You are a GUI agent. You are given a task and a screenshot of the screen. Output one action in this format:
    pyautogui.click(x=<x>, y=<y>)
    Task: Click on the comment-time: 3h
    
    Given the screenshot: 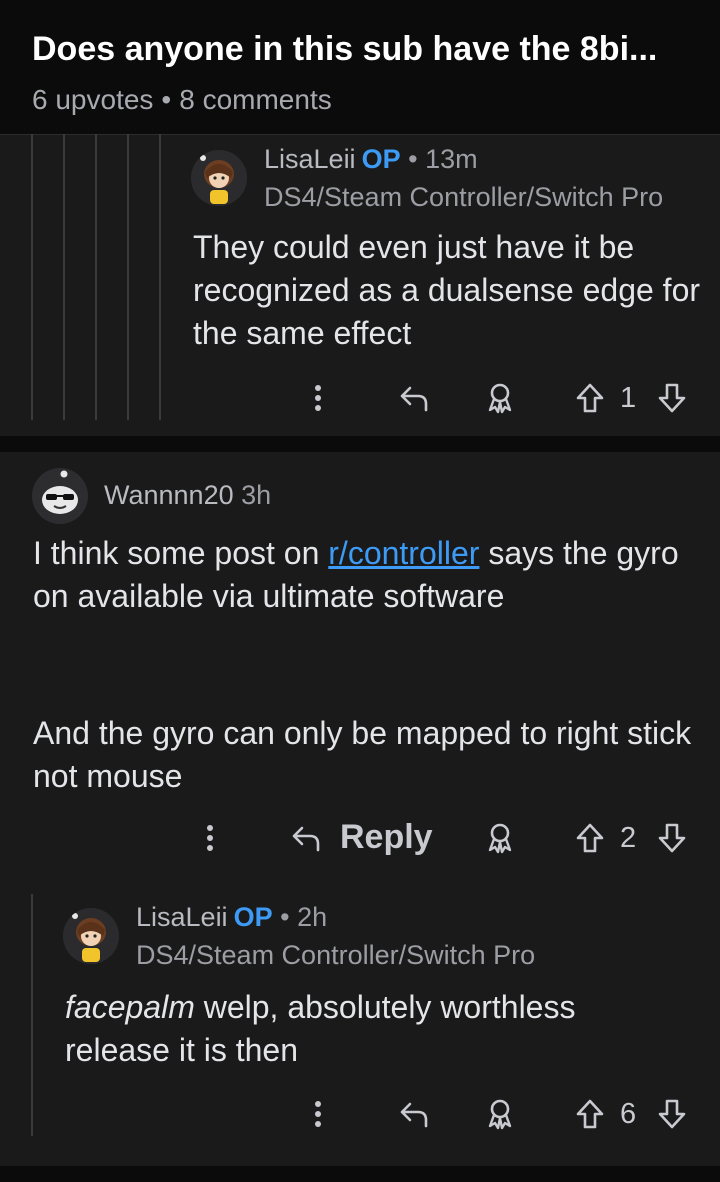 What is the action you would take?
    pyautogui.click(x=256, y=495)
    